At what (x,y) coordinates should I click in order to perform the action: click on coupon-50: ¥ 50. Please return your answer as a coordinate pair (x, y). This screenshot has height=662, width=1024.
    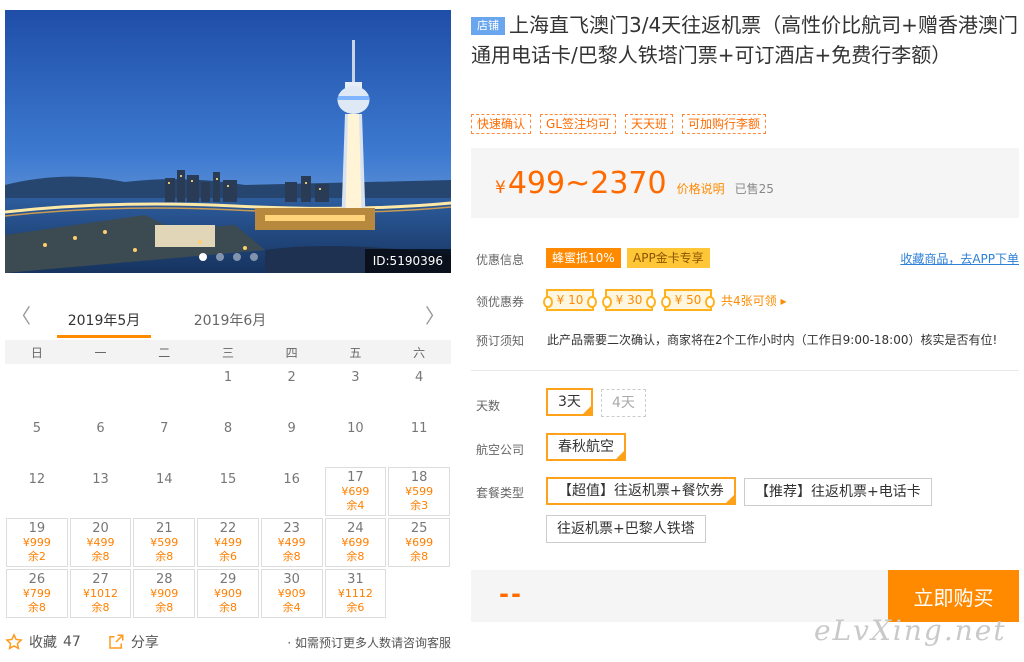
    Looking at the image, I should click on (688, 300).